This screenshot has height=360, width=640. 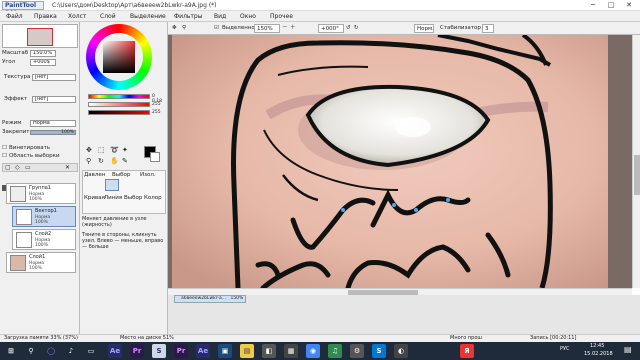 What do you see at coordinates (94, 175) in the screenshot?
I see `tool-pressure-label: Давлен` at bounding box center [94, 175].